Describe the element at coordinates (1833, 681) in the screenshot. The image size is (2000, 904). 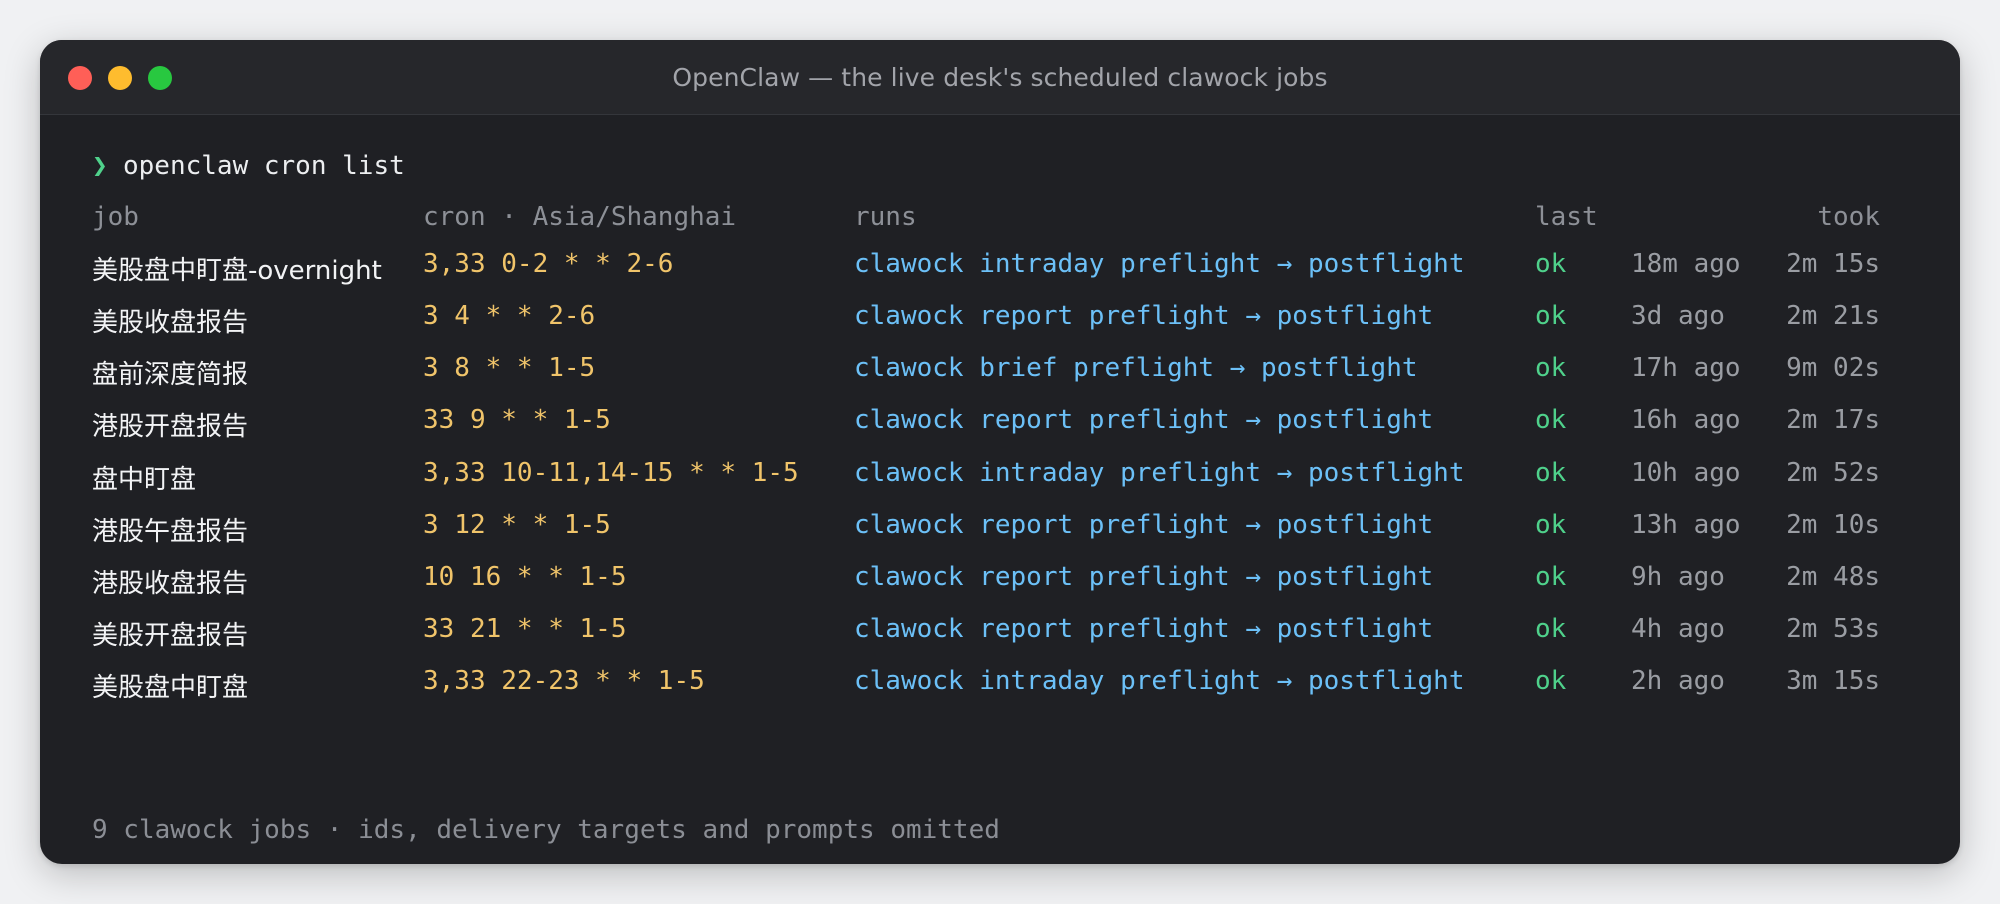
I see `duration: 3m 15s` at that location.